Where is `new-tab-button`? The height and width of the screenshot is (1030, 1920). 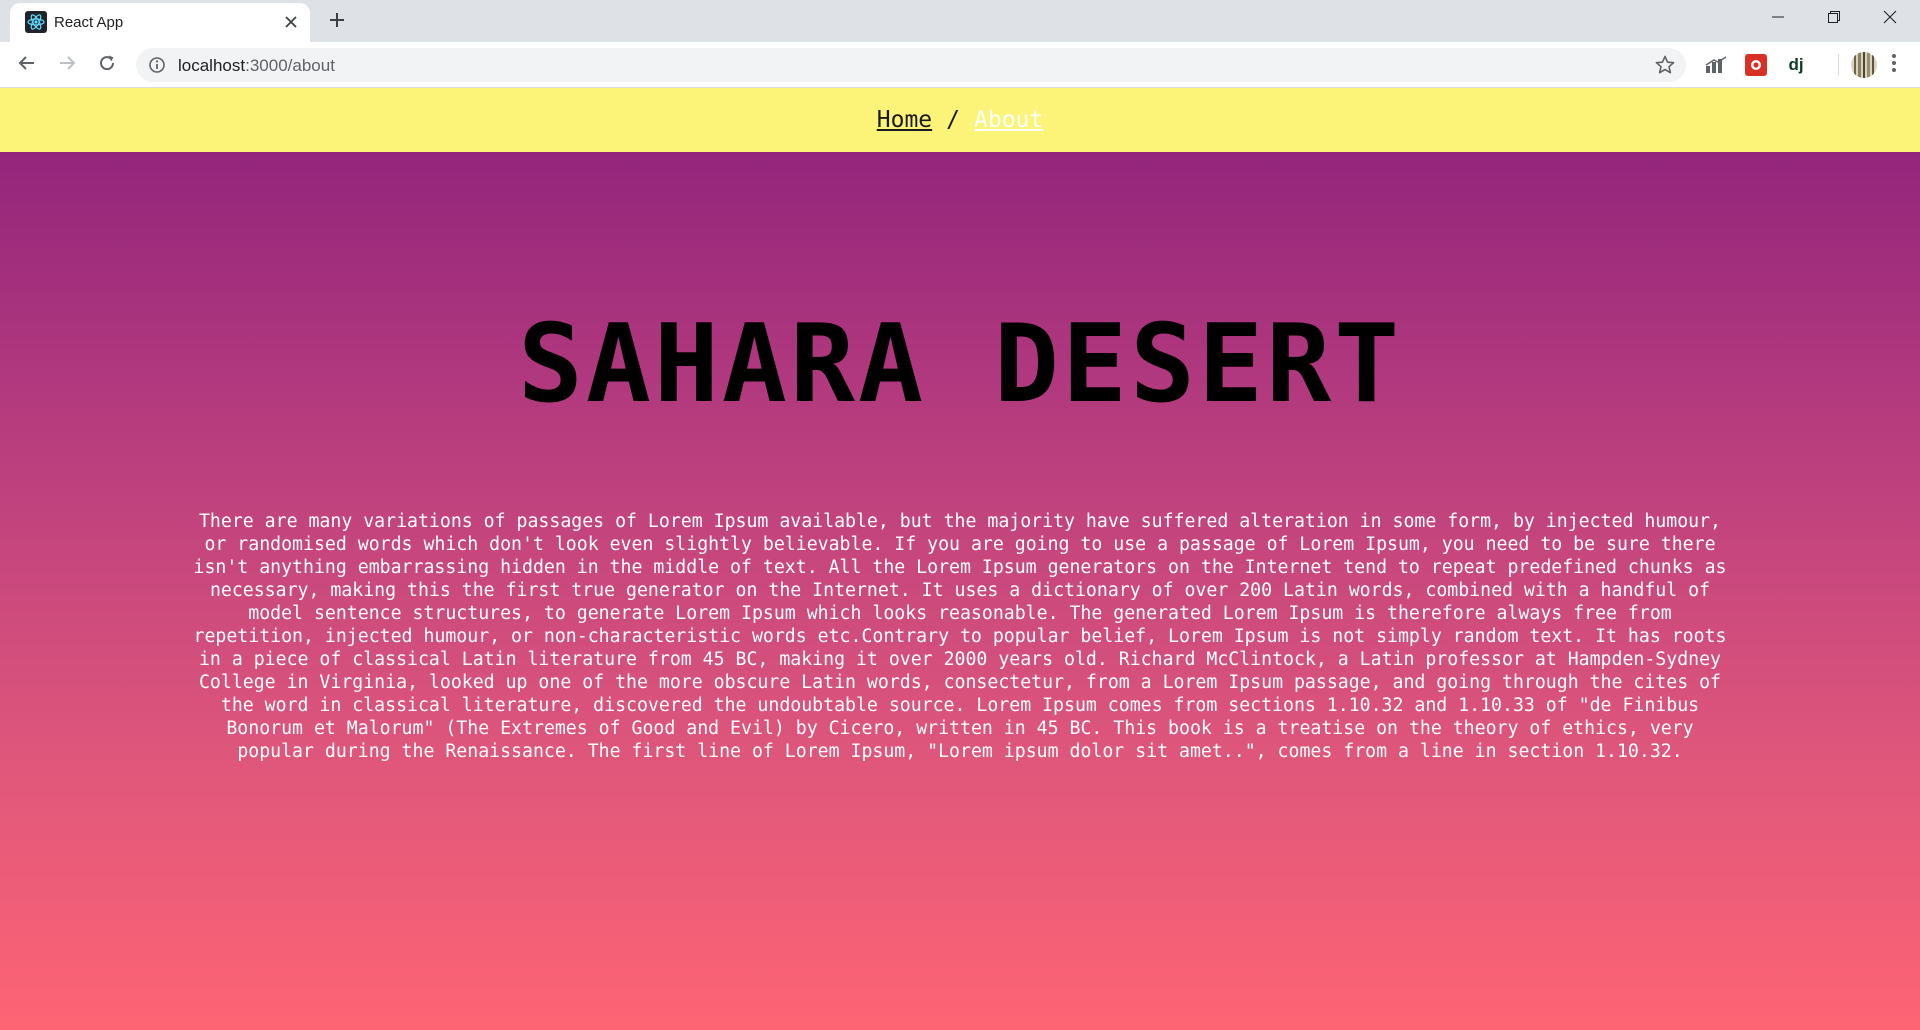 new-tab-button is located at coordinates (337, 22).